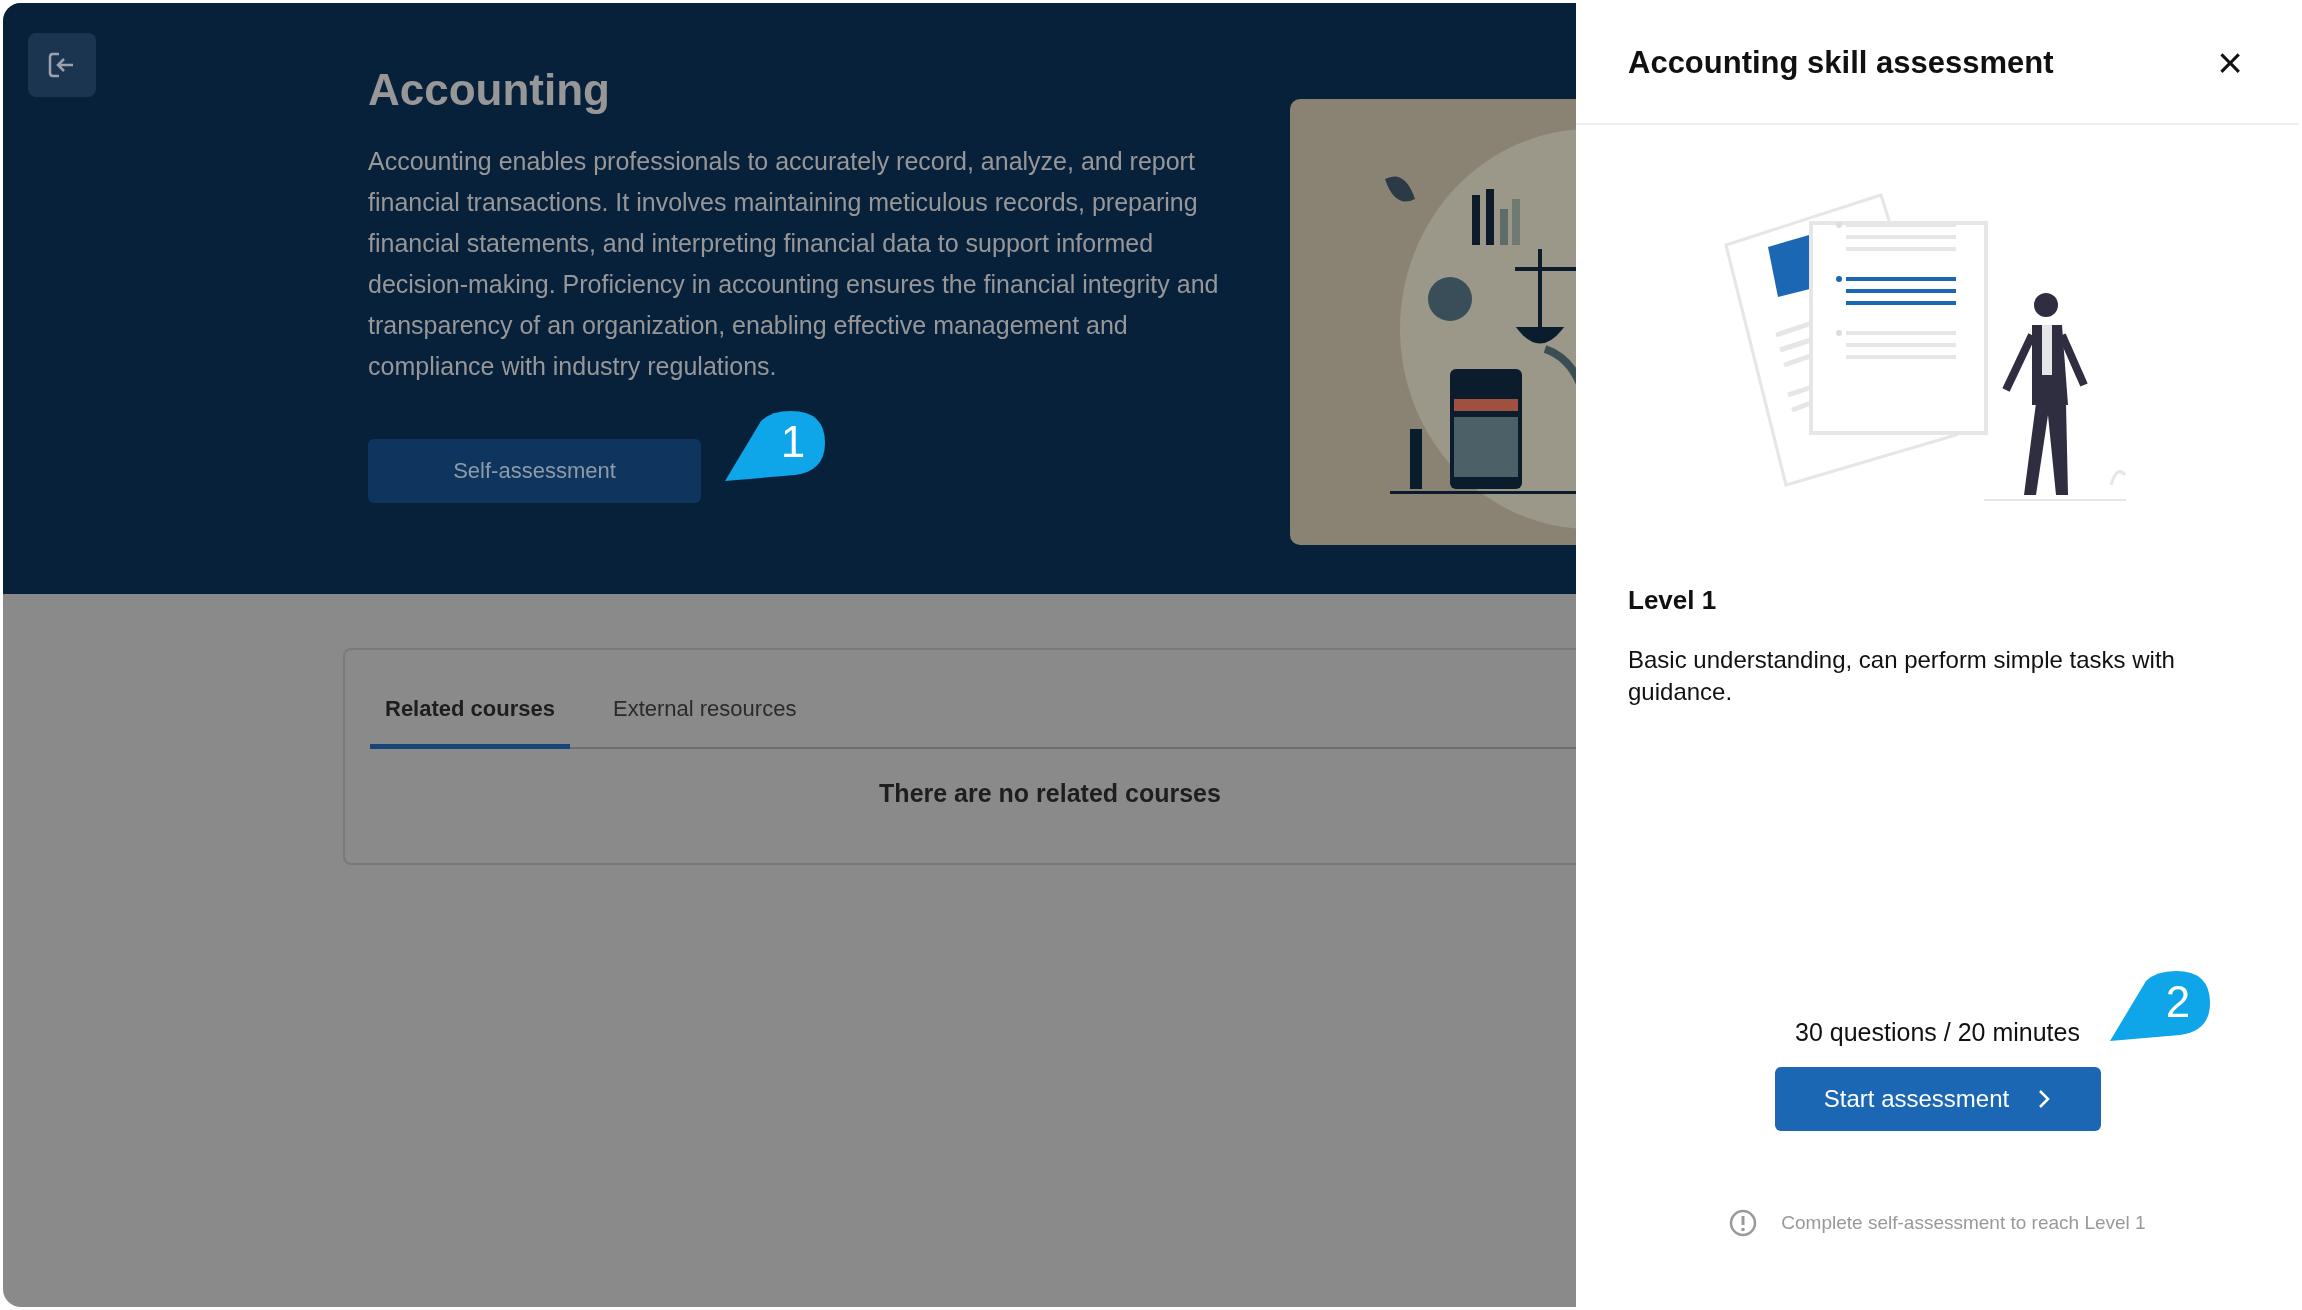 The height and width of the screenshot is (1310, 2302). What do you see at coordinates (1673, 600) in the screenshot?
I see `level-title: Level 1` at bounding box center [1673, 600].